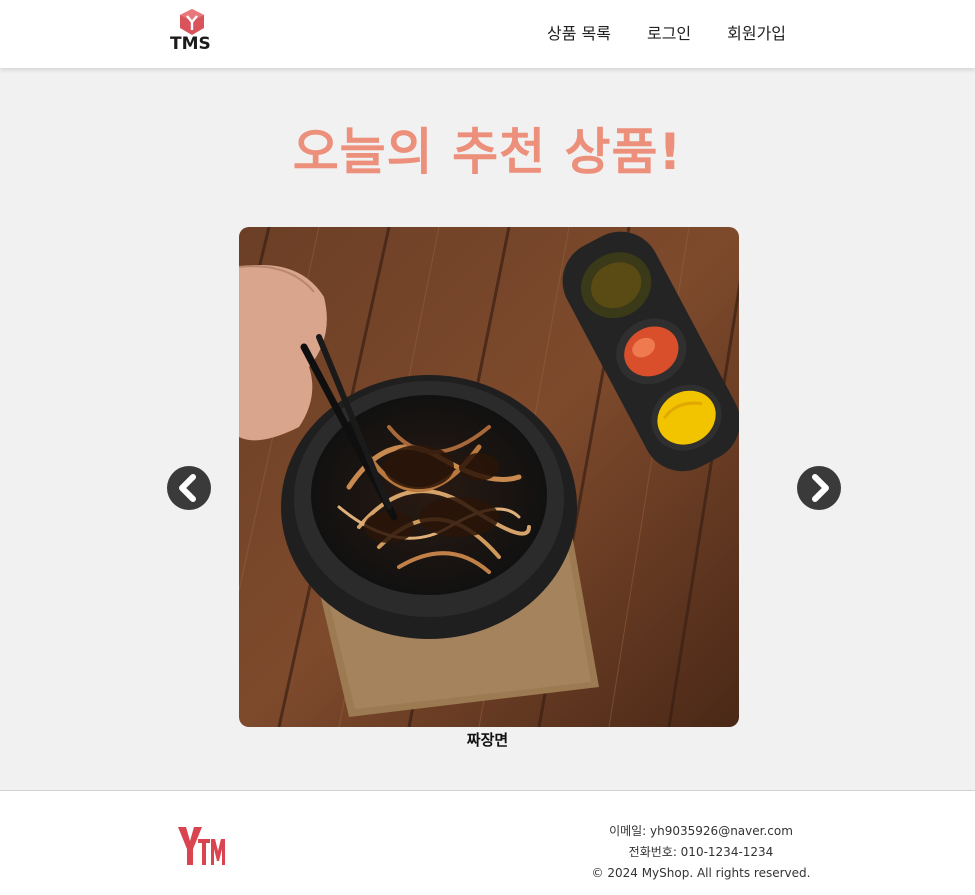 This screenshot has width=975, height=895. Describe the element at coordinates (190, 44) in the screenshot. I see `logo-text: TMS` at that location.